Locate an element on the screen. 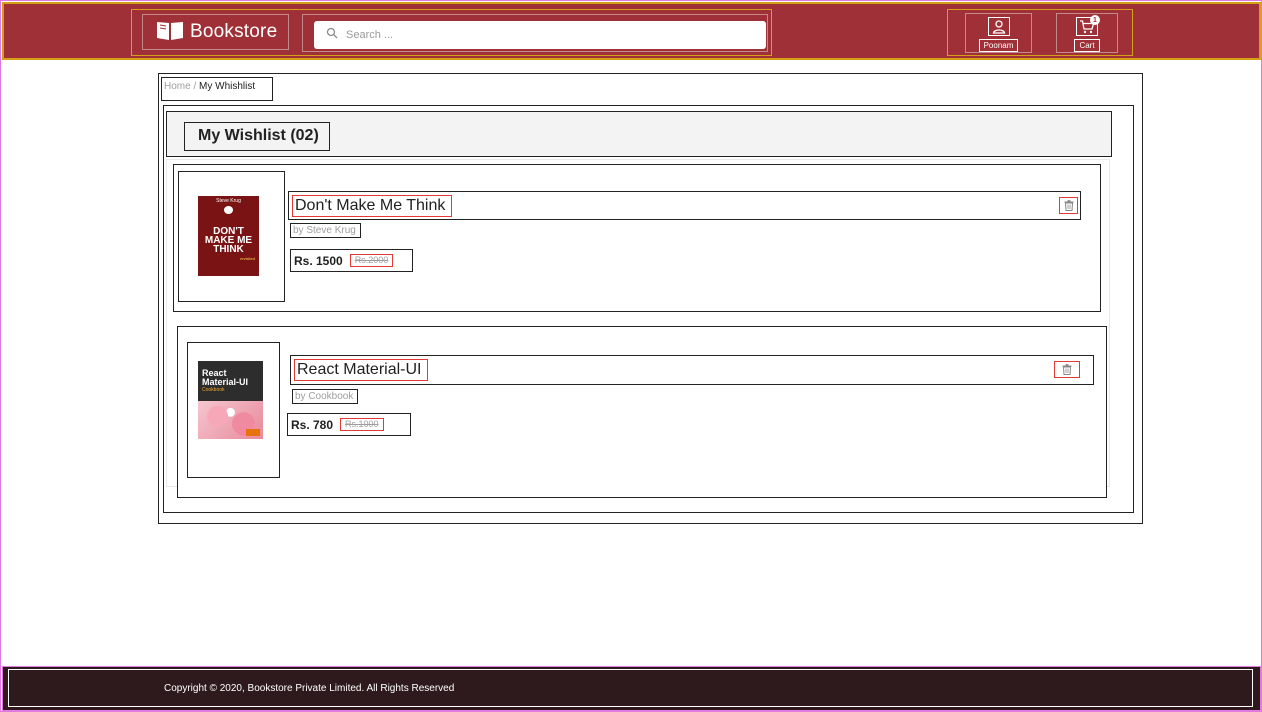 Image resolution: width=1262 pixels, height=712 pixels. search-box is located at coordinates (540, 35).